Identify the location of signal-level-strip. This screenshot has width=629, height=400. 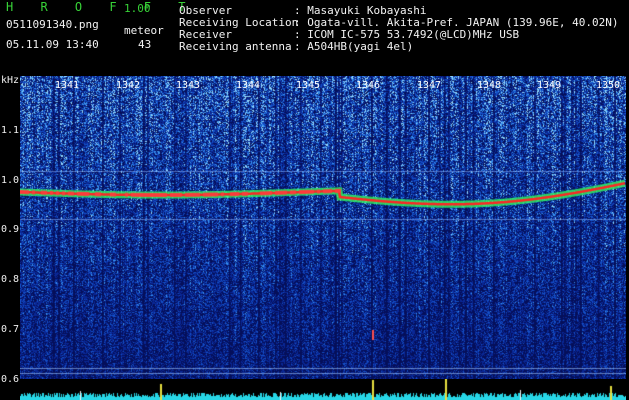
(323, 389).